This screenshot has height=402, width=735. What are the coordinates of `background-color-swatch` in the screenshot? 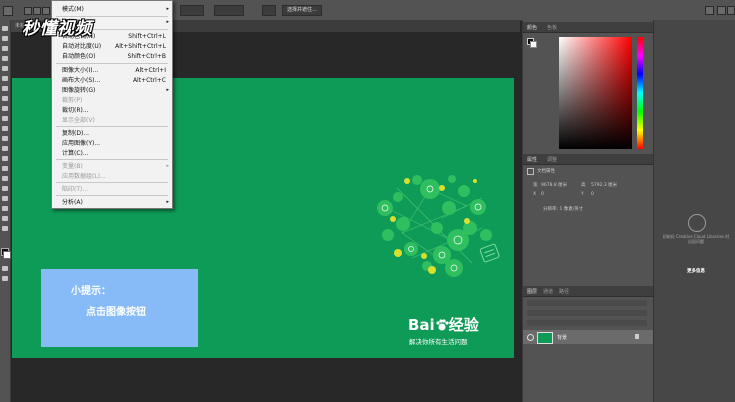 It's located at (7, 255).